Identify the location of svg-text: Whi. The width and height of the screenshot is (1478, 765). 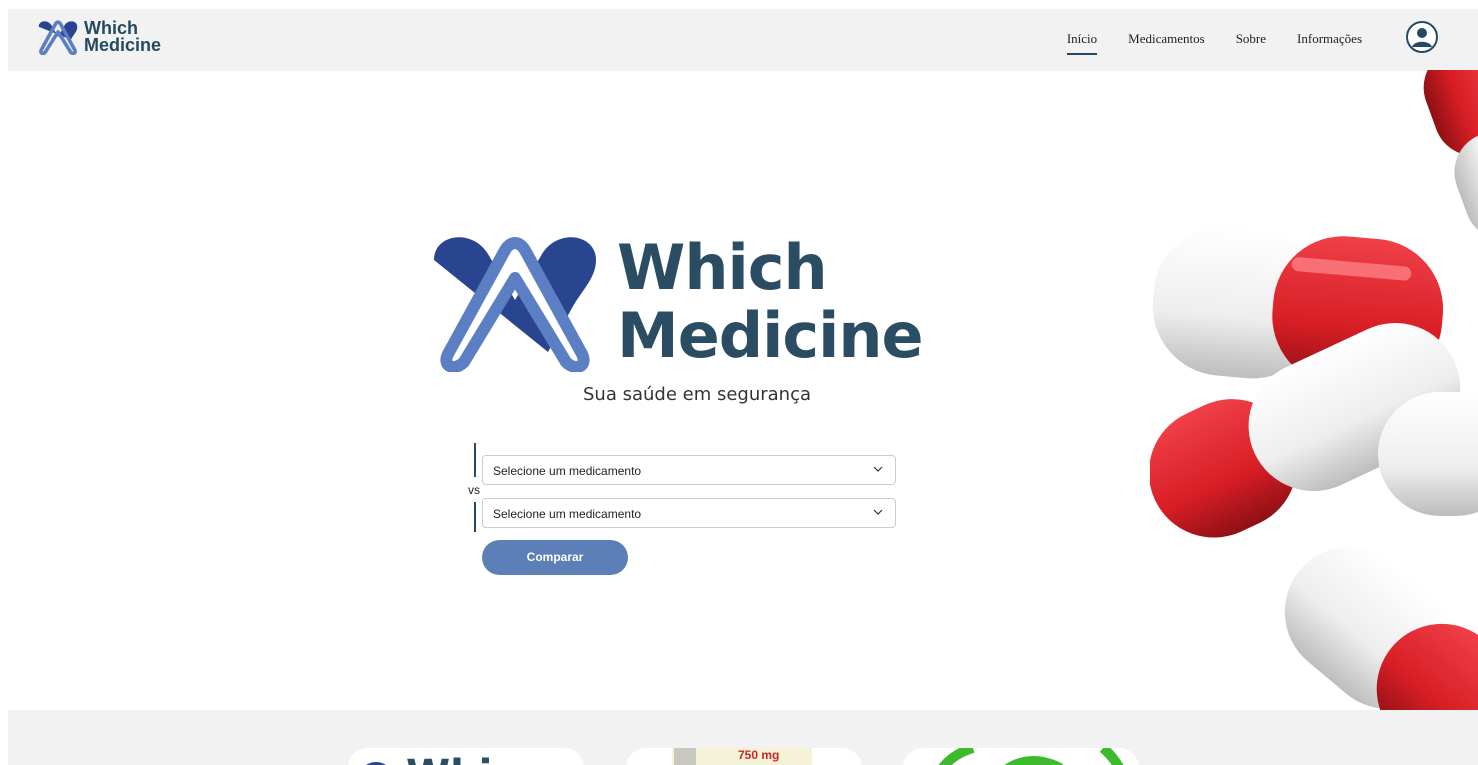
(449, 758).